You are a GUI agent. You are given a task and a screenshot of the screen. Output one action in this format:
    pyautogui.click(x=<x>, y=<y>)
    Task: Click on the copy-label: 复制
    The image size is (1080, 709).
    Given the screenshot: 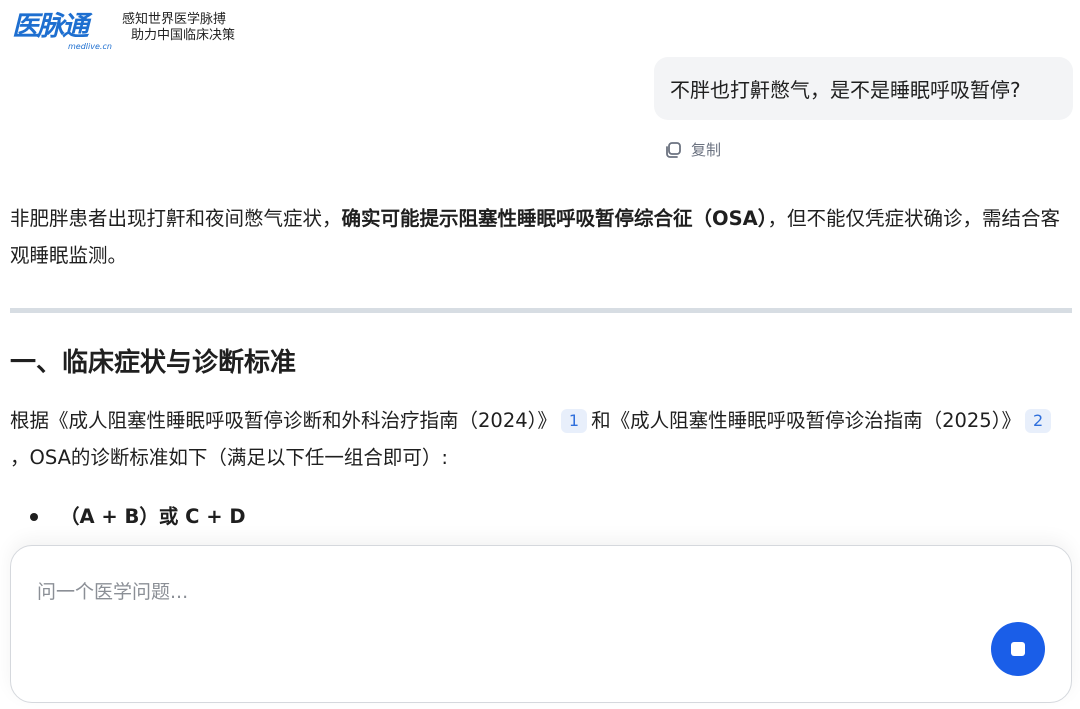 What is the action you would take?
    pyautogui.click(x=706, y=150)
    